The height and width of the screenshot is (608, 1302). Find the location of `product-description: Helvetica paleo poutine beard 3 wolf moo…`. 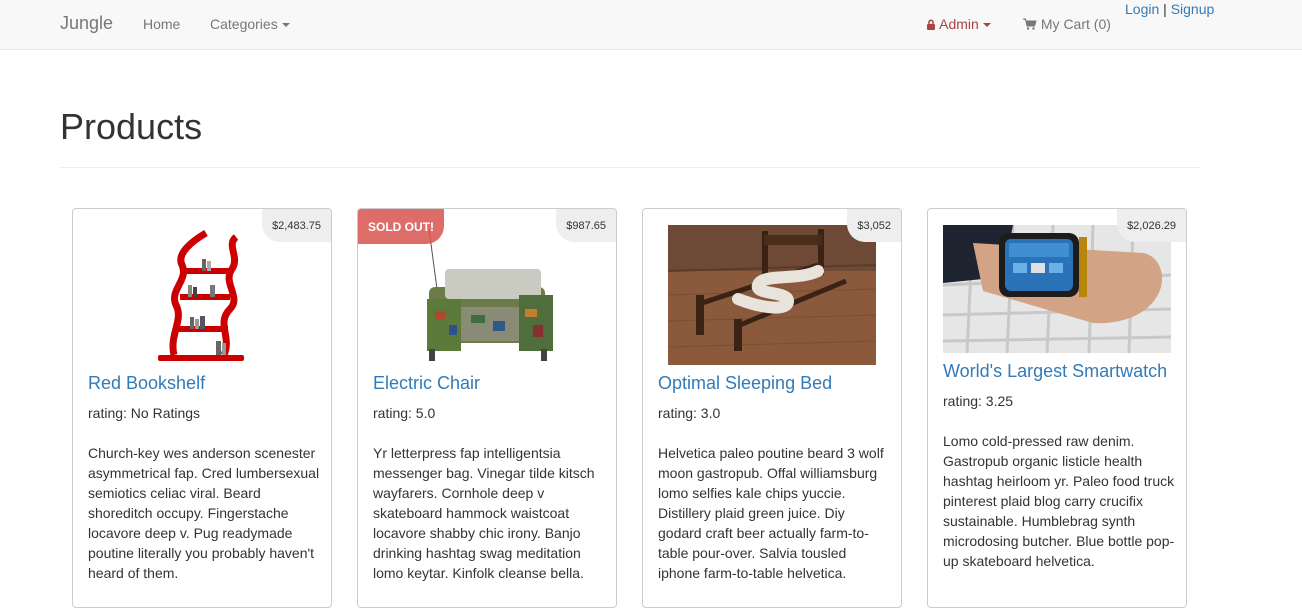

product-description: Helvetica paleo poutine beard 3 wolf moo… is located at coordinates (771, 513).